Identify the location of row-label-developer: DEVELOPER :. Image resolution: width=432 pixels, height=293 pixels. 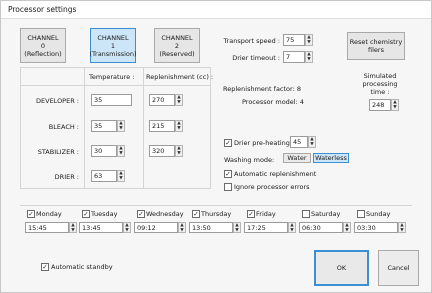
(57, 101).